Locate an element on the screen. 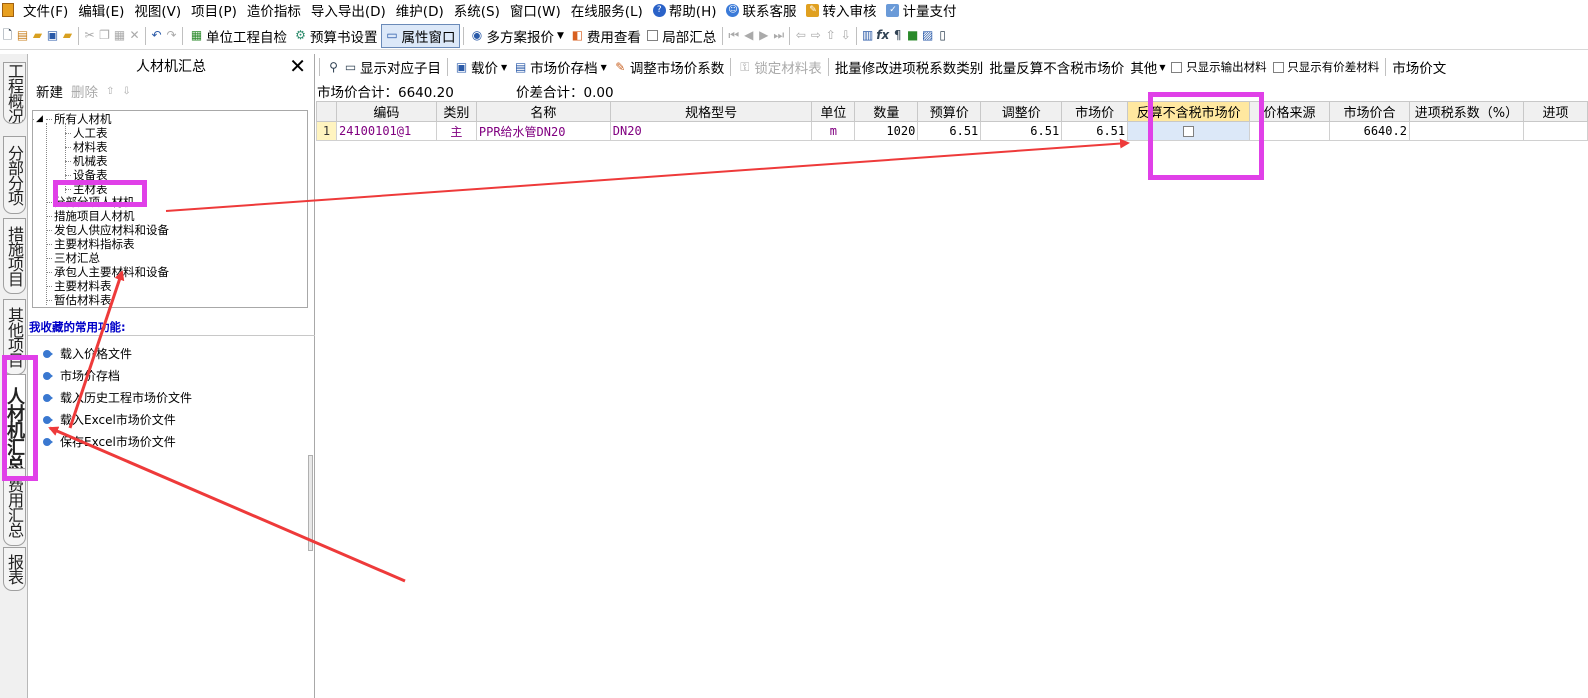 The image size is (1588, 698). tree-item-sub-items: 分部分项人材机 is located at coordinates (90, 202).